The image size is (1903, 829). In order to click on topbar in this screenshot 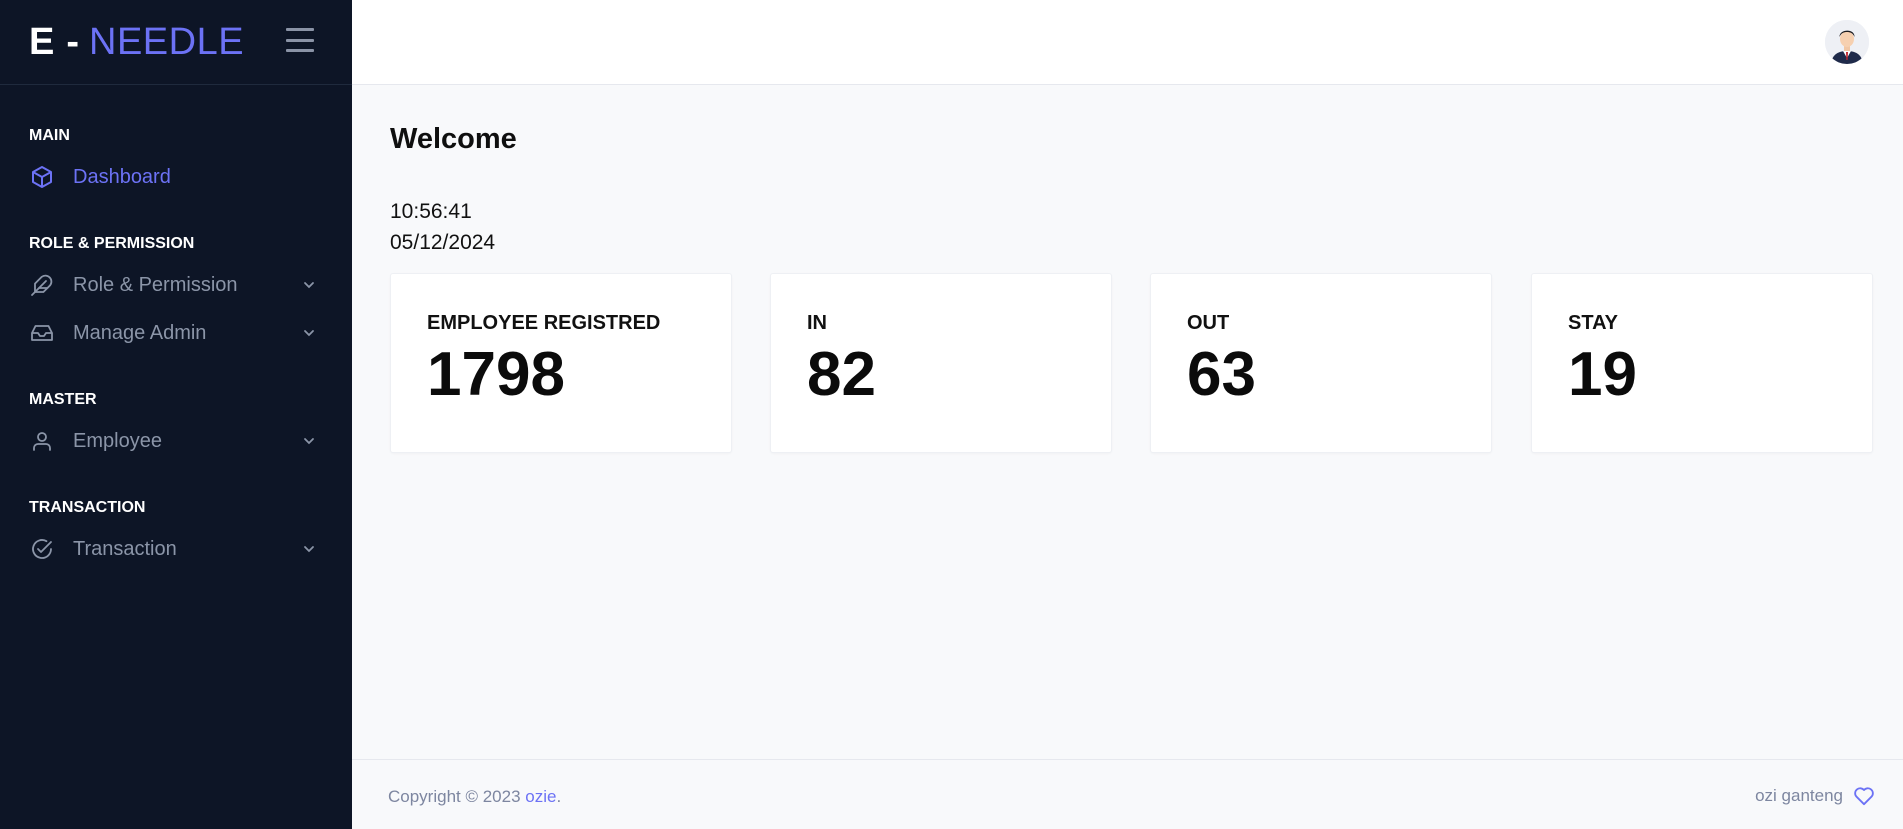, I will do `click(1127, 42)`.